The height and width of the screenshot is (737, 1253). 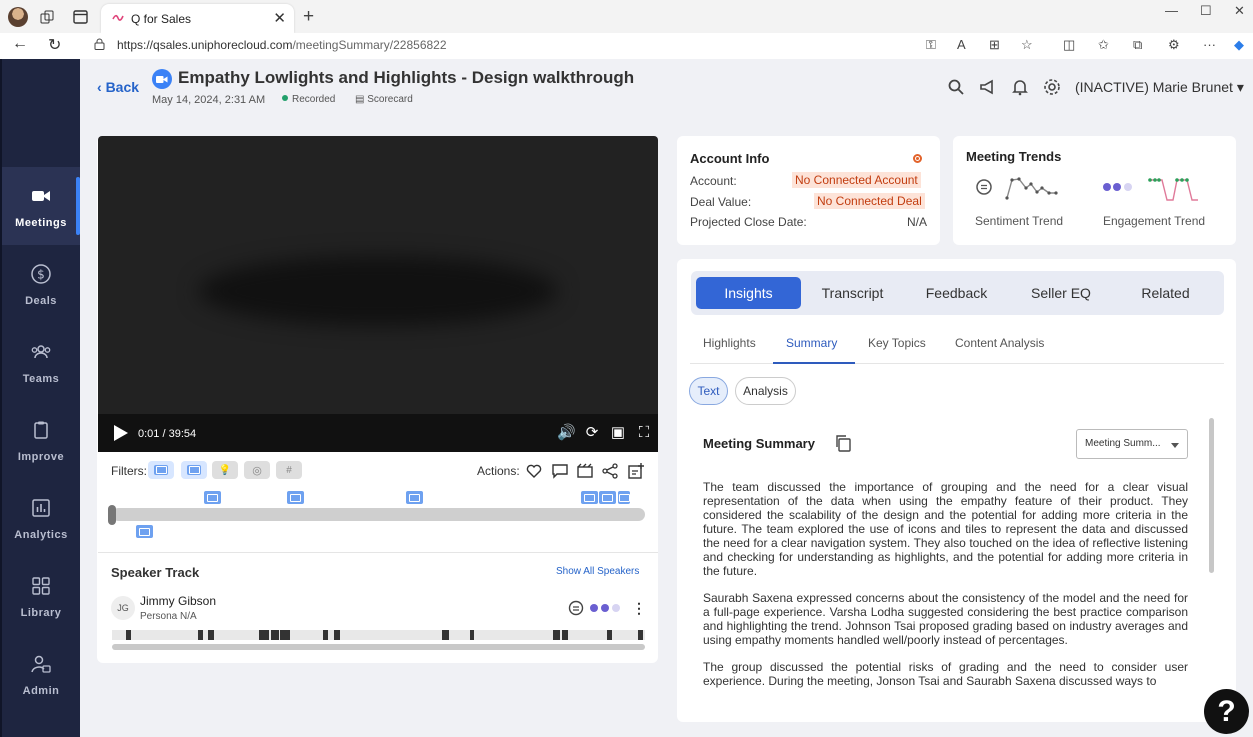 I want to click on window-close-icon: ✕, so click(x=1239, y=11).